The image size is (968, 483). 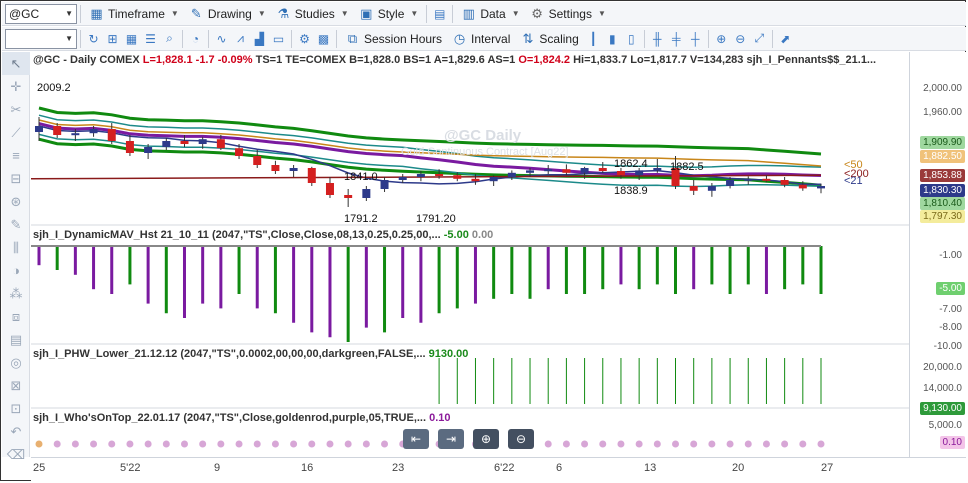 What do you see at coordinates (112, 39) in the screenshot?
I see `indicator-icon: ⊞` at bounding box center [112, 39].